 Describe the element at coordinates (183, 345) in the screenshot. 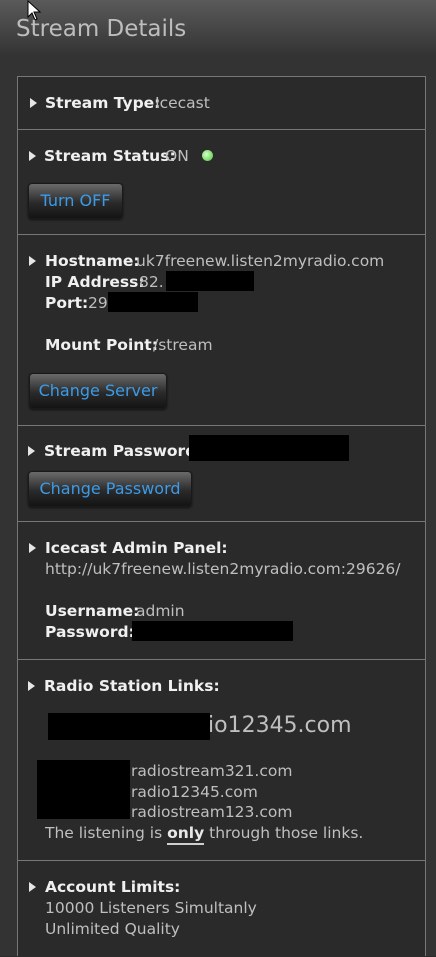

I see `mount-point-value: /stream` at that location.